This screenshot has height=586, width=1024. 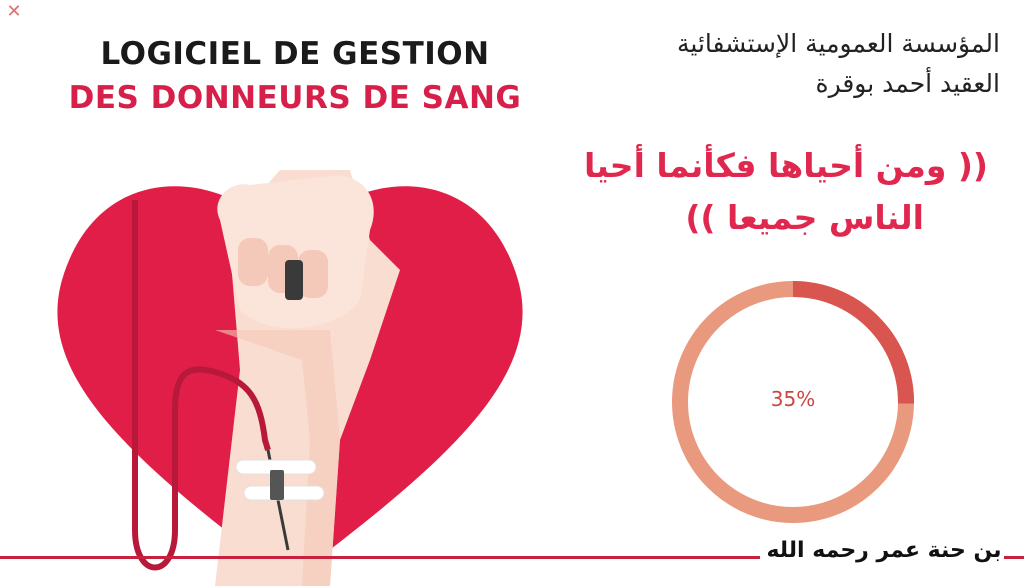 I want to click on footer-divider, so click(x=380, y=557).